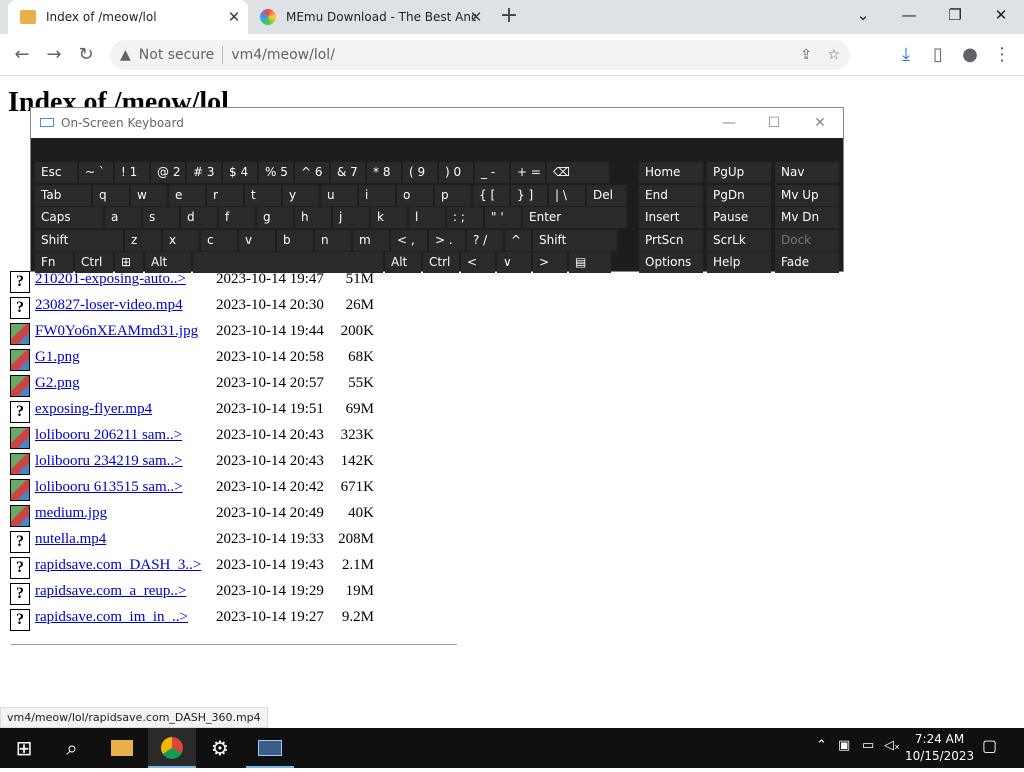  I want to click on tray-app-icon: ▣, so click(844, 745).